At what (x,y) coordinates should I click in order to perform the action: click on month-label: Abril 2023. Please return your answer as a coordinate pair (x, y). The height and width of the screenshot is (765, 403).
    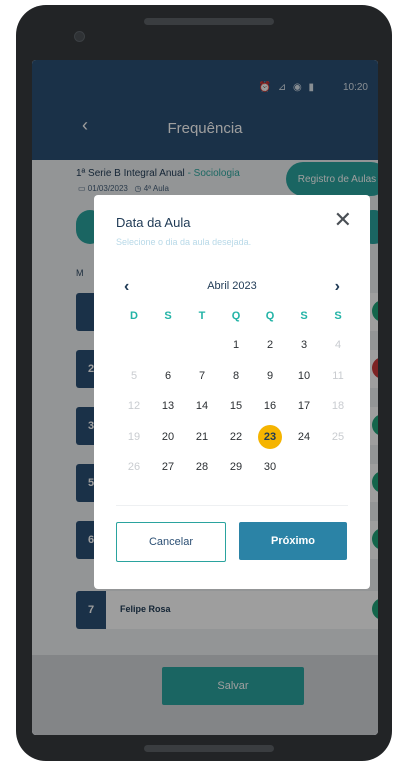
    Looking at the image, I should click on (232, 286).